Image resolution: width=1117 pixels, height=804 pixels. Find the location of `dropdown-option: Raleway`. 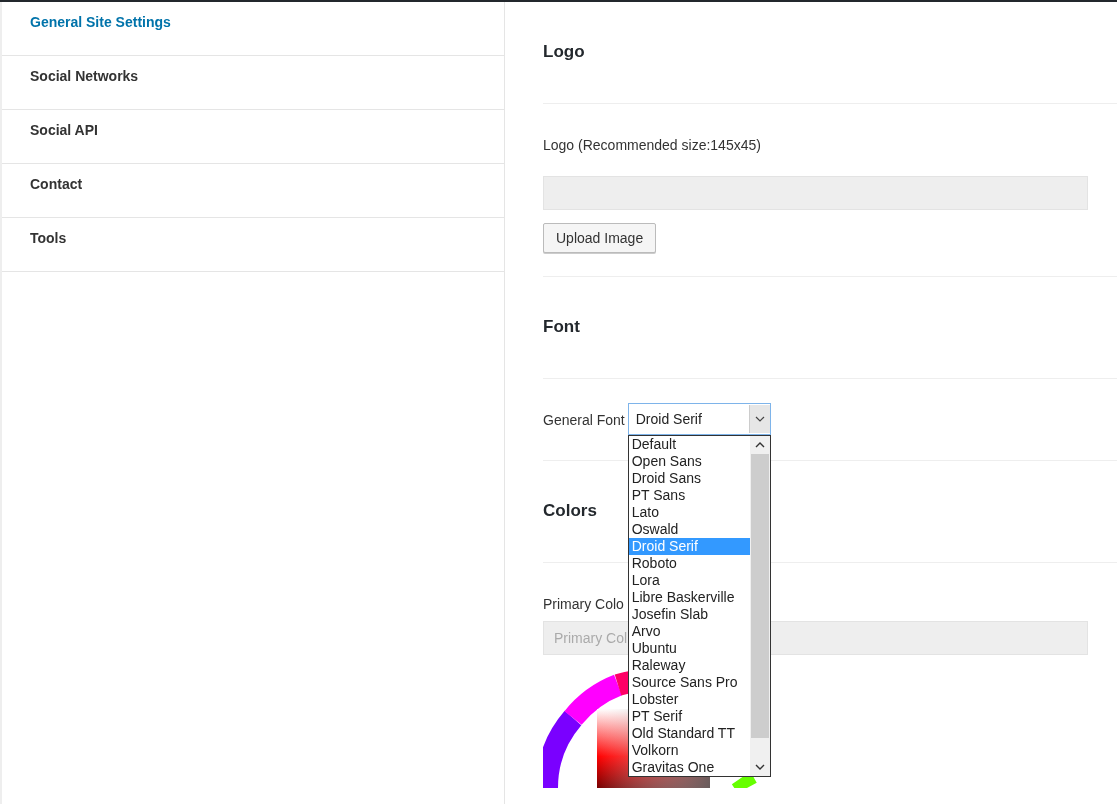

dropdown-option: Raleway is located at coordinates (689, 665).